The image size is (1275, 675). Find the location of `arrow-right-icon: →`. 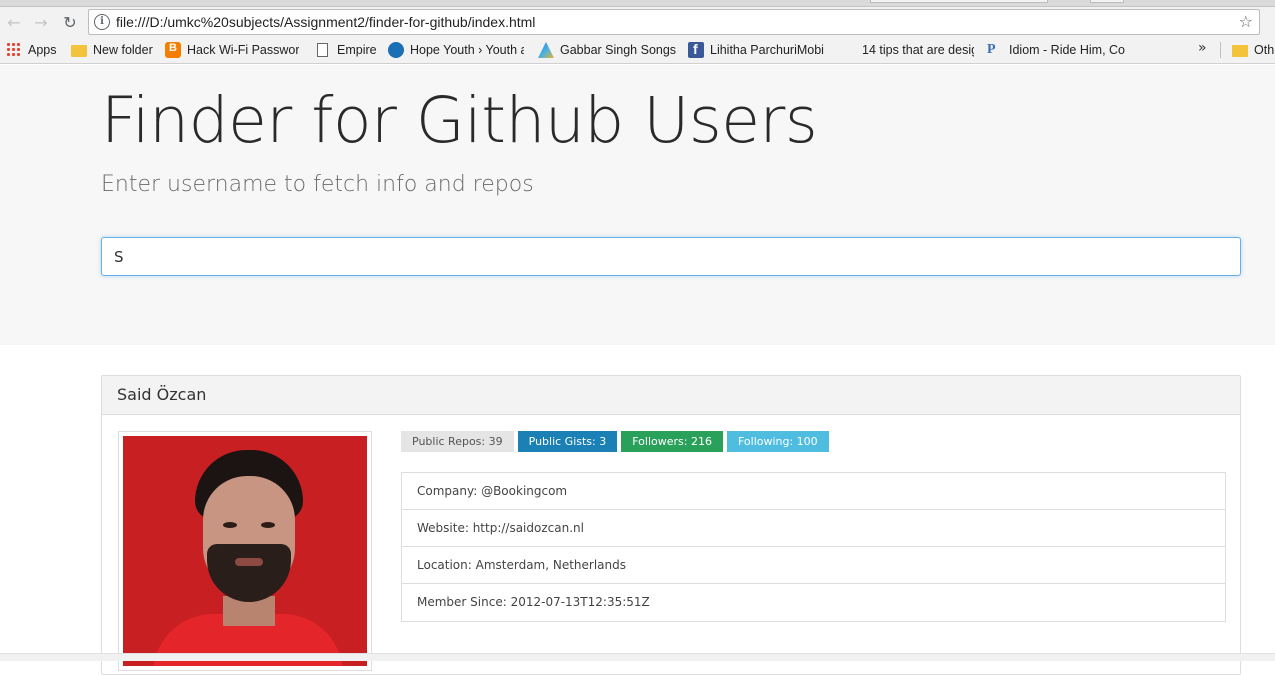

arrow-right-icon: → is located at coordinates (41, 22).